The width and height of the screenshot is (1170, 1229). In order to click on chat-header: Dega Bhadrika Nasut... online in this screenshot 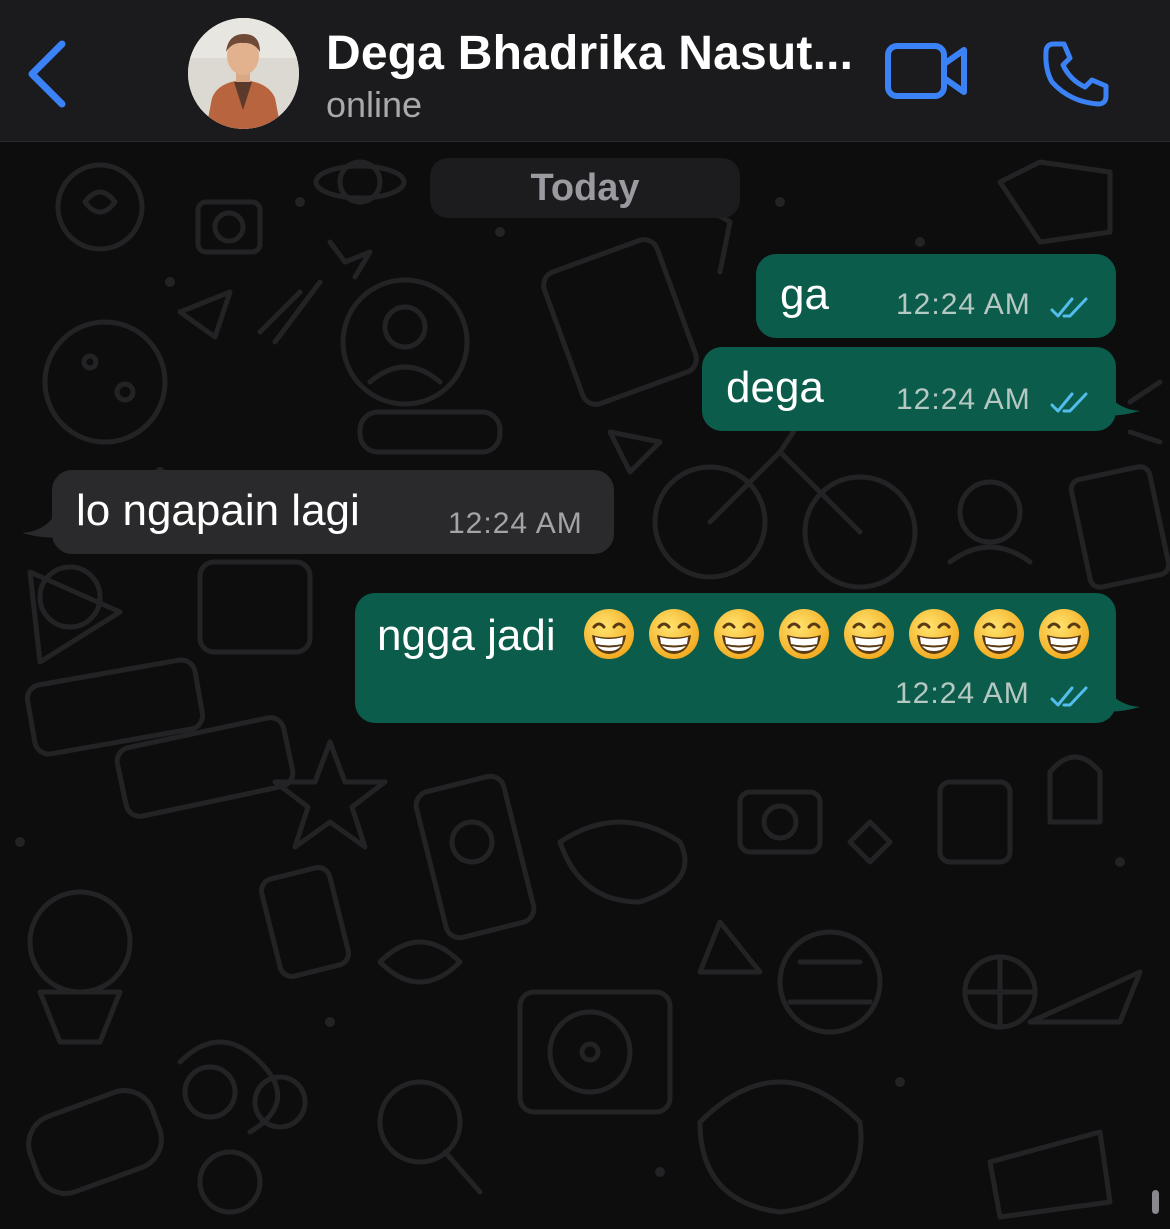, I will do `click(585, 71)`.